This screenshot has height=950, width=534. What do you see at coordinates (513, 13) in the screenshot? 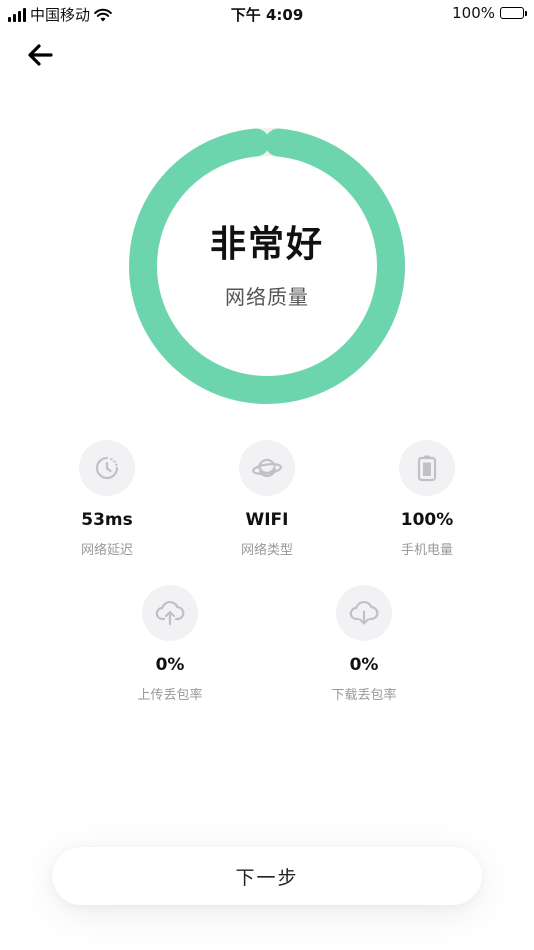
I see `battery-status-icon` at bounding box center [513, 13].